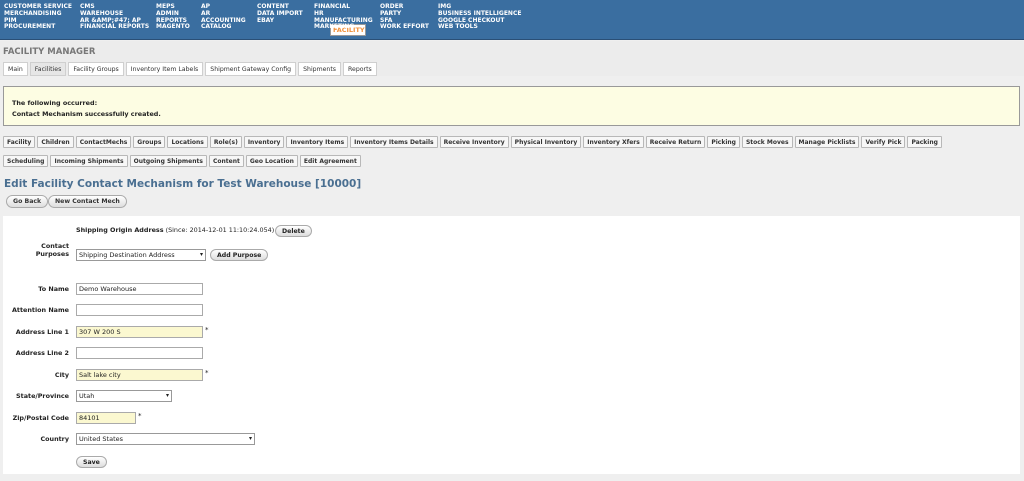  I want to click on new-contact-mech-button: New Contact Mech, so click(87, 201).